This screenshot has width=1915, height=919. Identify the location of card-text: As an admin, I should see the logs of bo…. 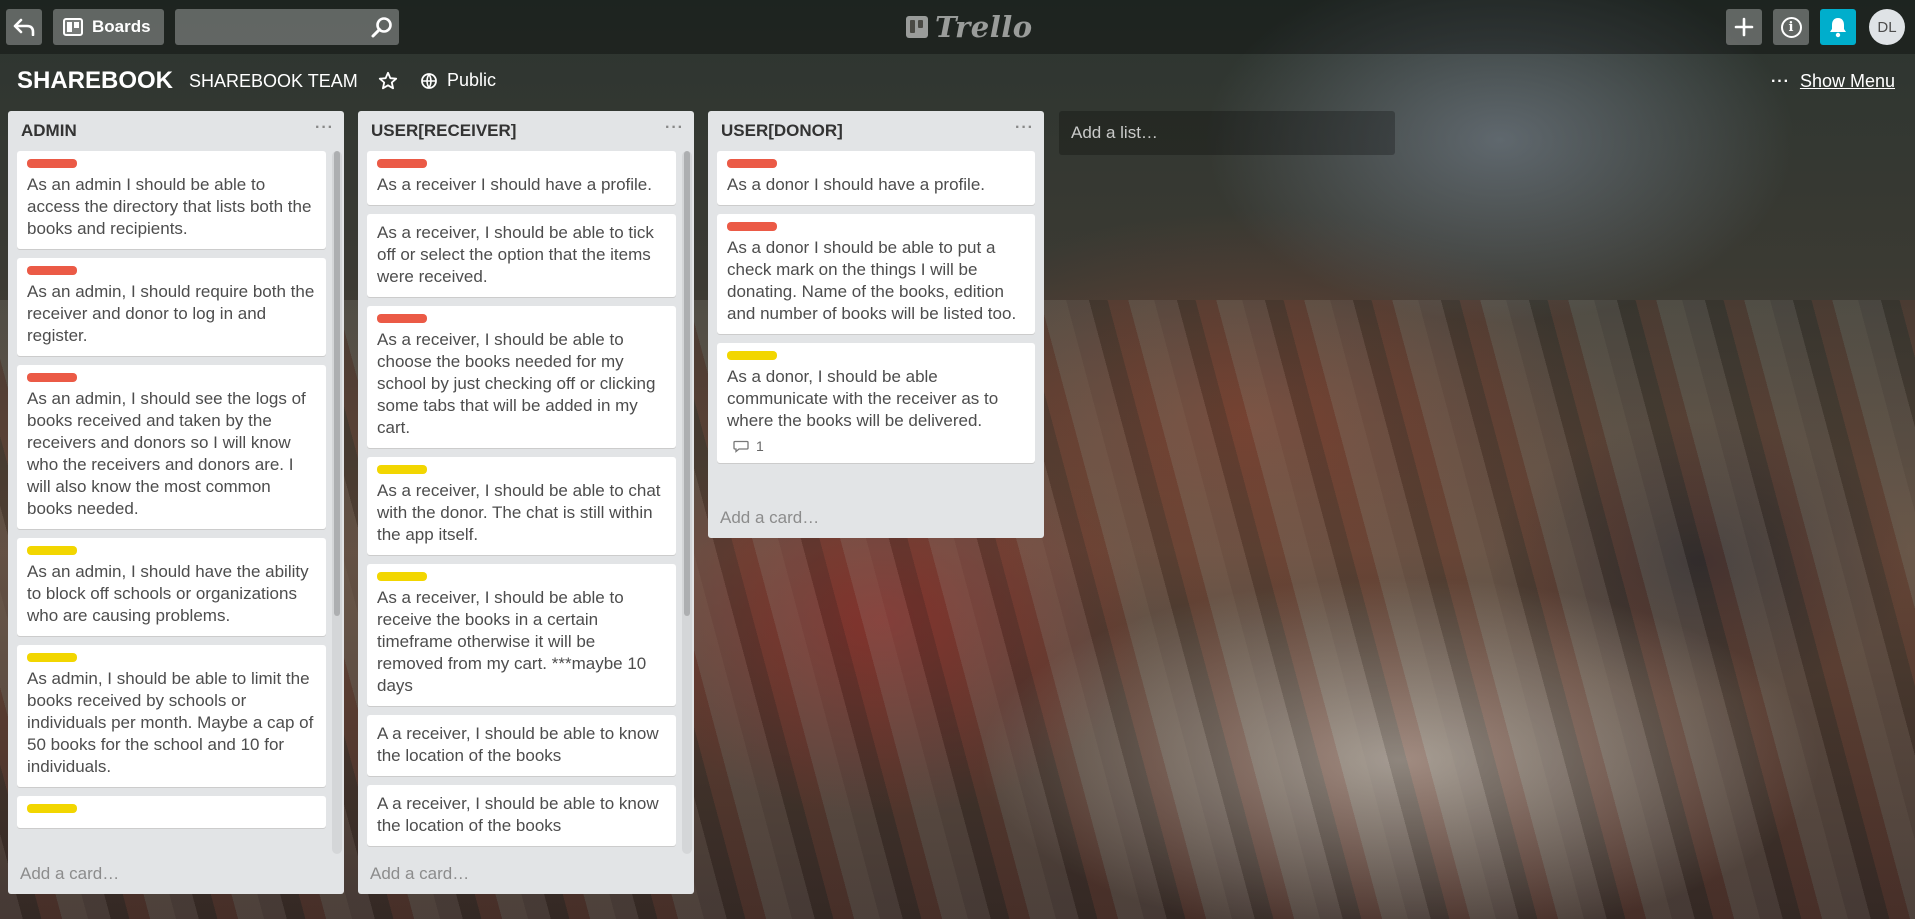
(166, 453).